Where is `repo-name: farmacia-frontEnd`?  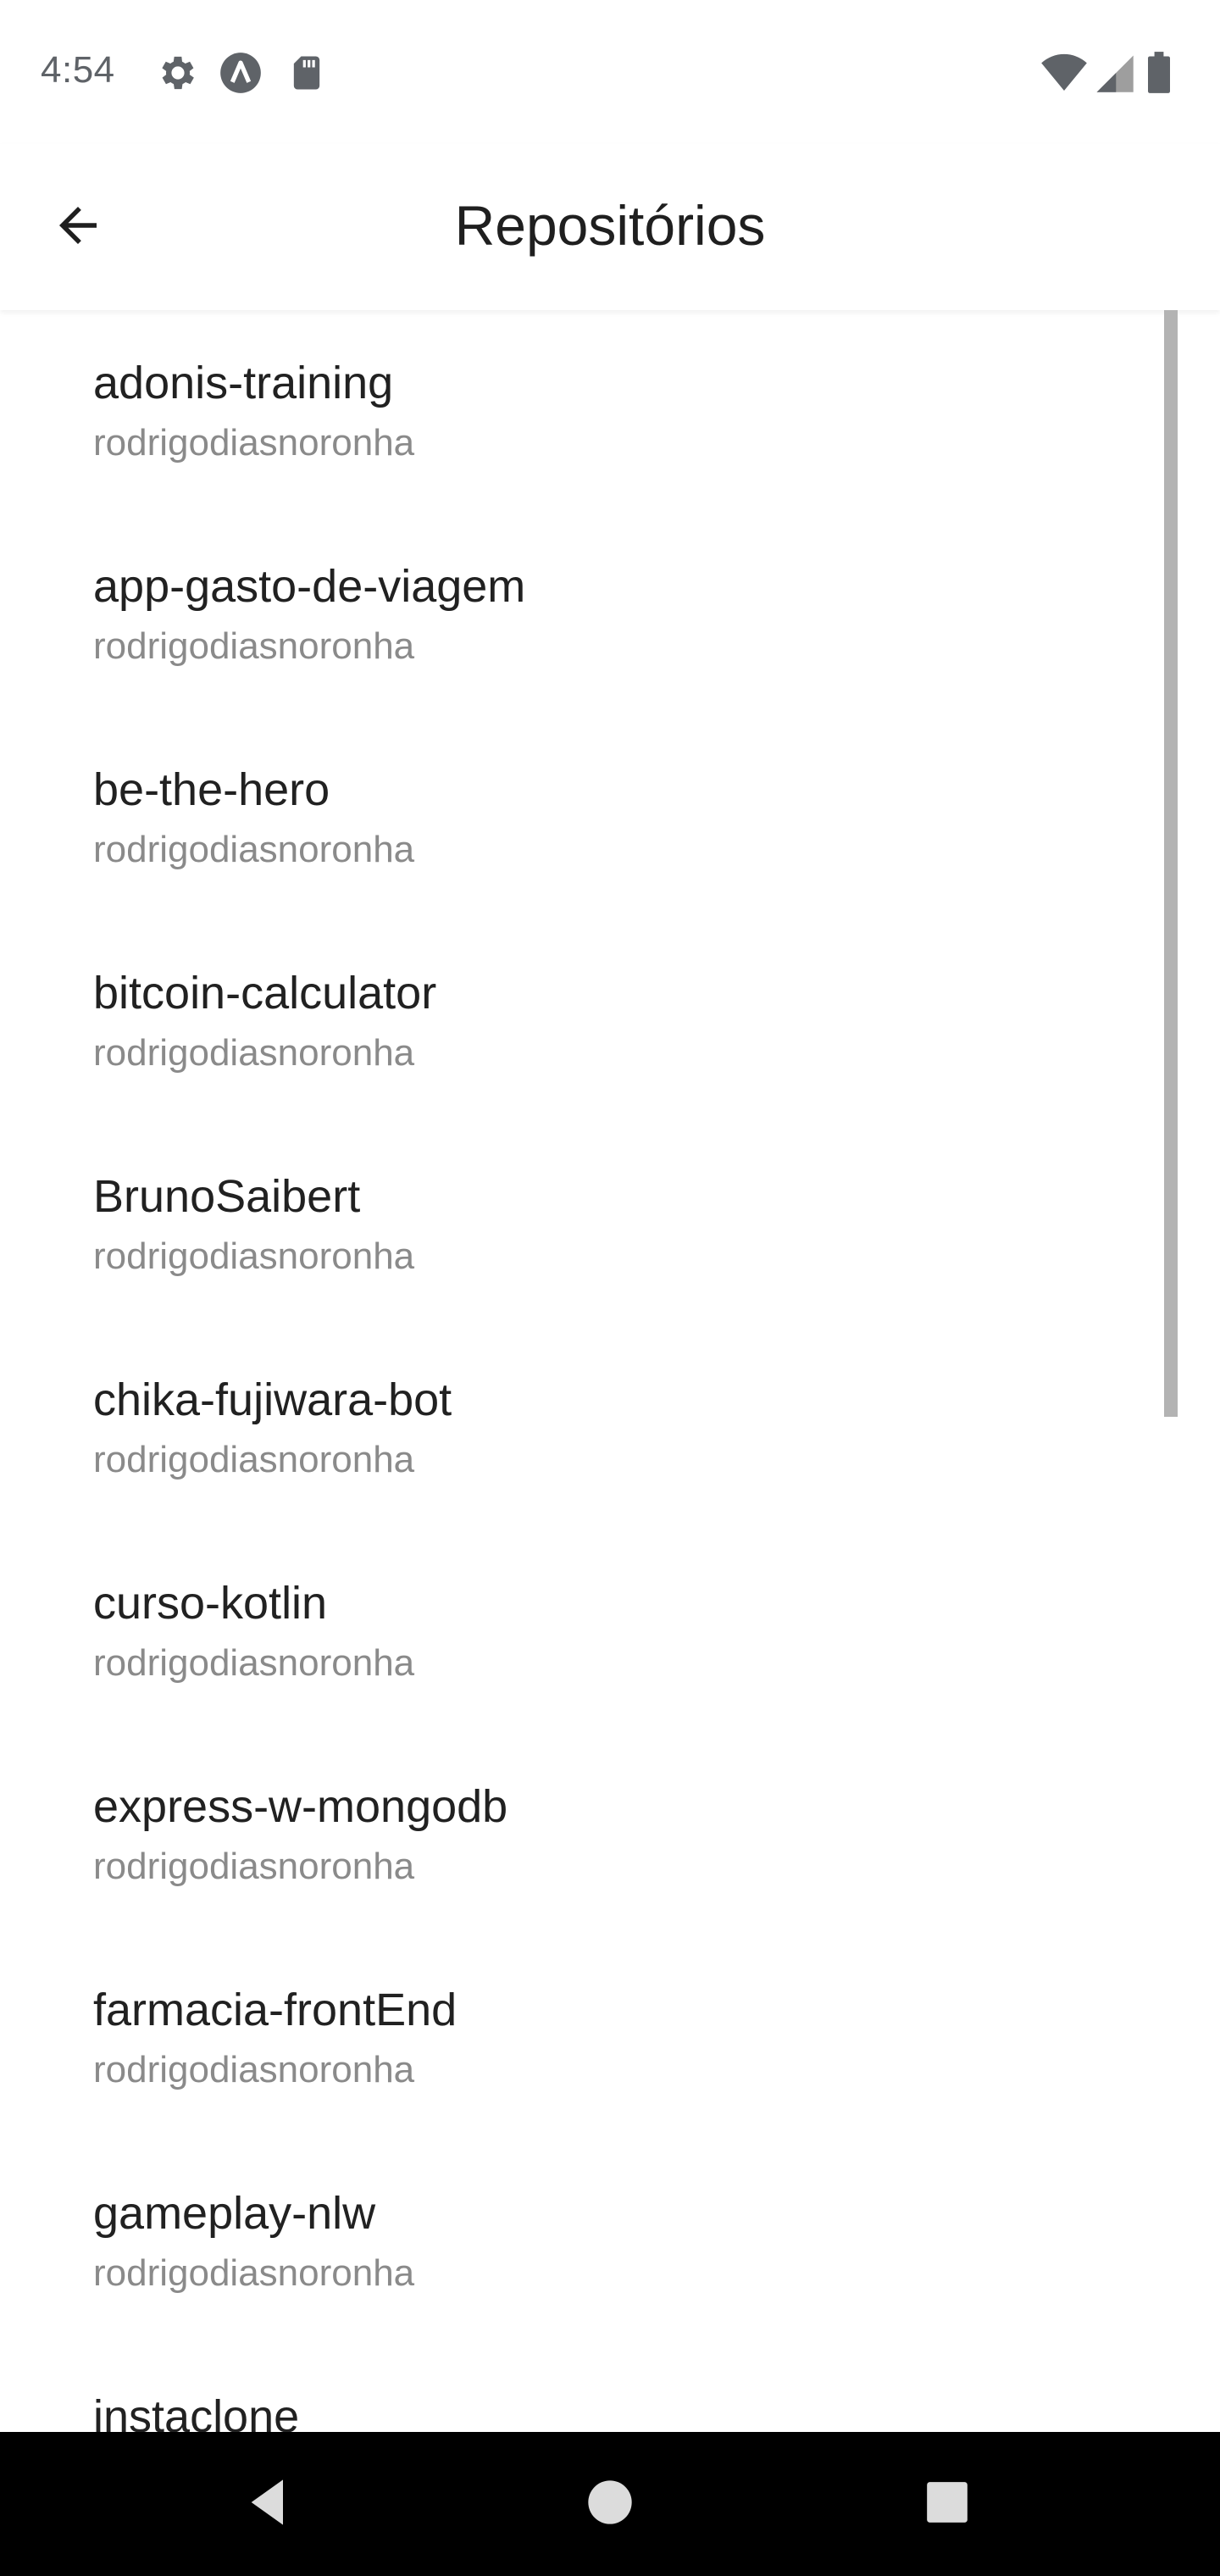
repo-name: farmacia-frontEnd is located at coordinates (275, 2010).